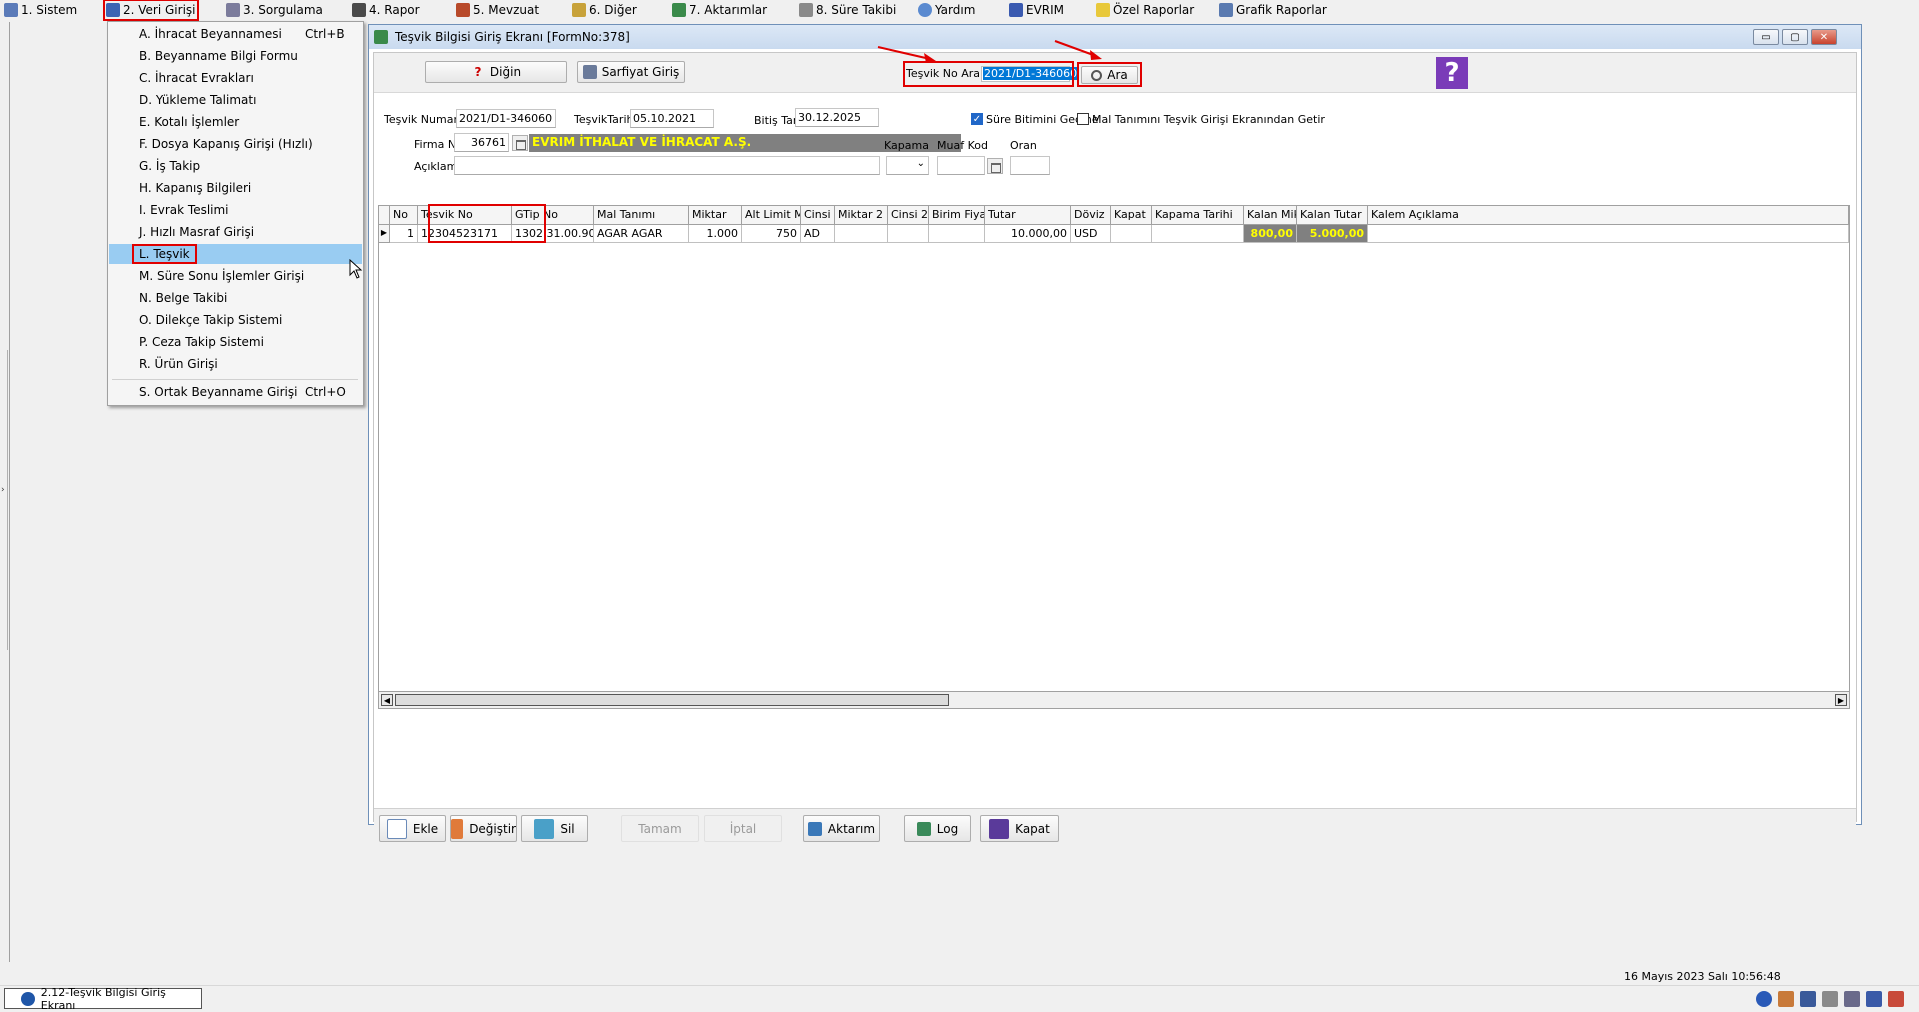  Describe the element at coordinates (908, 215) in the screenshot. I see `col-header: Cinsi 2` at that location.